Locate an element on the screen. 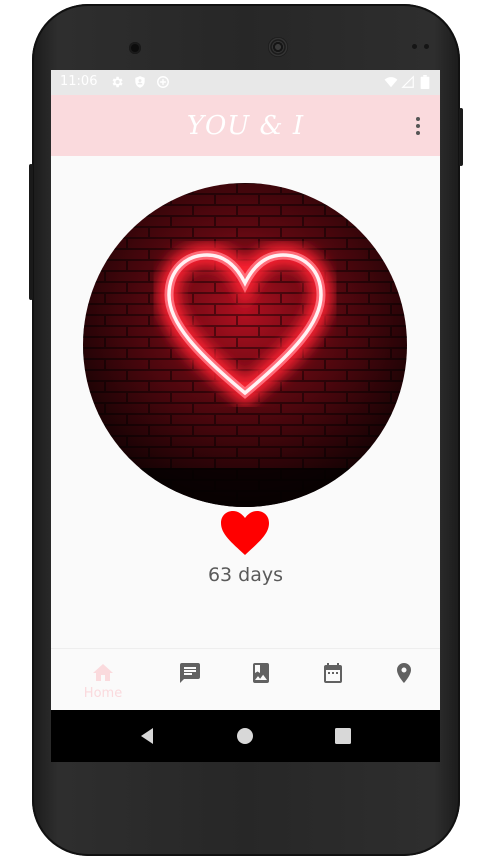 This screenshot has width=492, height=864. home-icon is located at coordinates (103, 672).